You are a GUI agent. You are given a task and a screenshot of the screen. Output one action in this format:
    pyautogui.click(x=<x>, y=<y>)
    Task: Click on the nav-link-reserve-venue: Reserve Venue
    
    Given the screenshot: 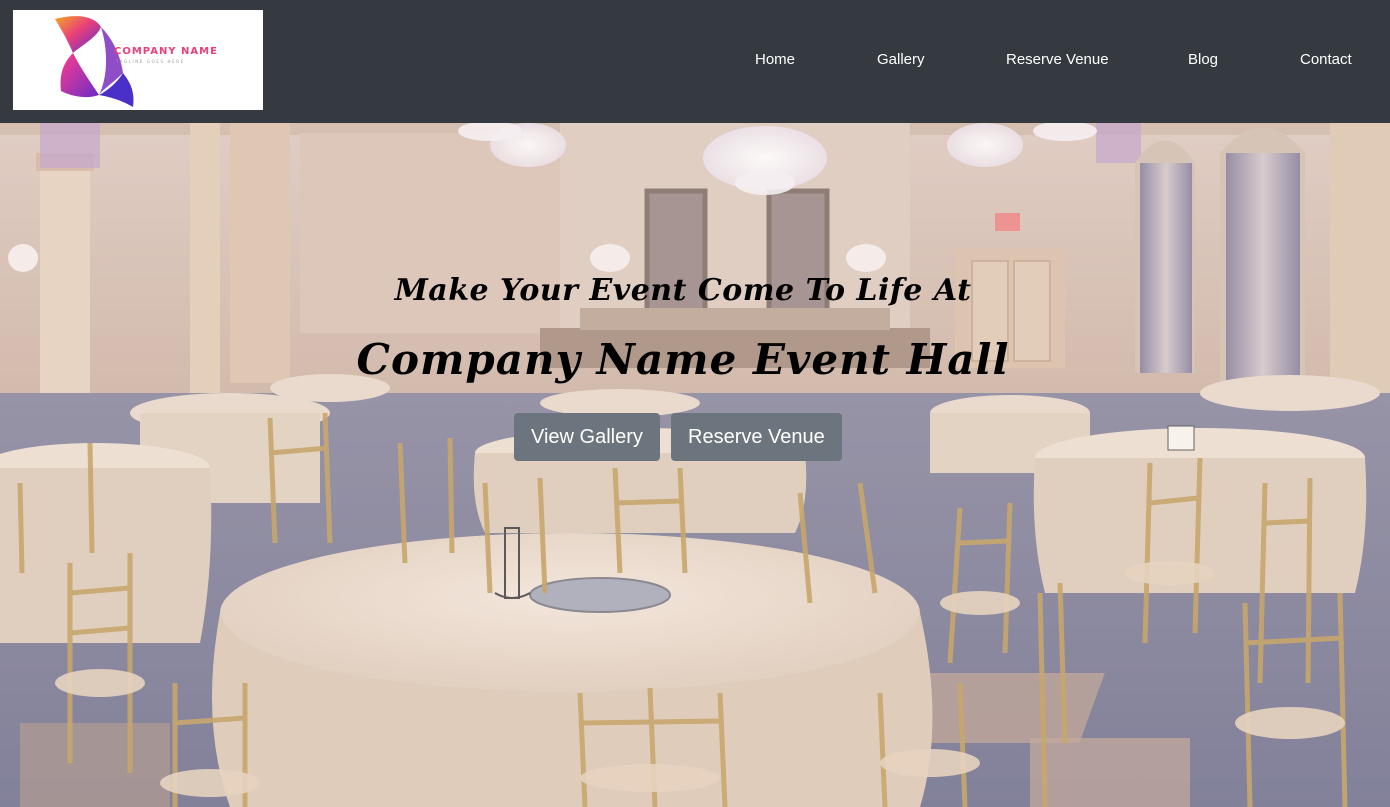 What is the action you would take?
    pyautogui.click(x=1057, y=59)
    